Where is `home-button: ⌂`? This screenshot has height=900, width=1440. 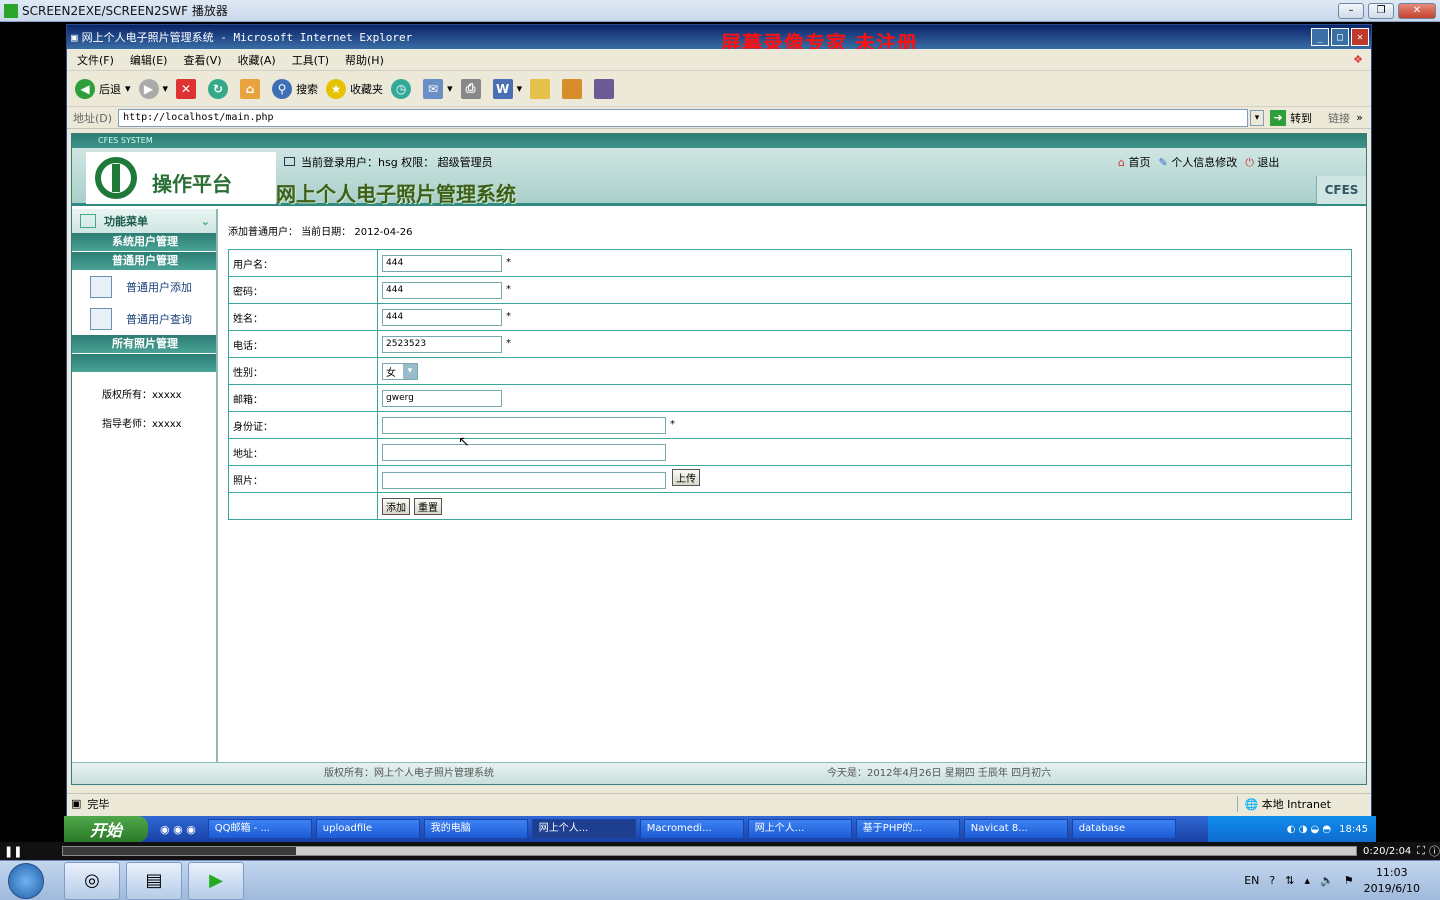 home-button: ⌂ is located at coordinates (252, 88).